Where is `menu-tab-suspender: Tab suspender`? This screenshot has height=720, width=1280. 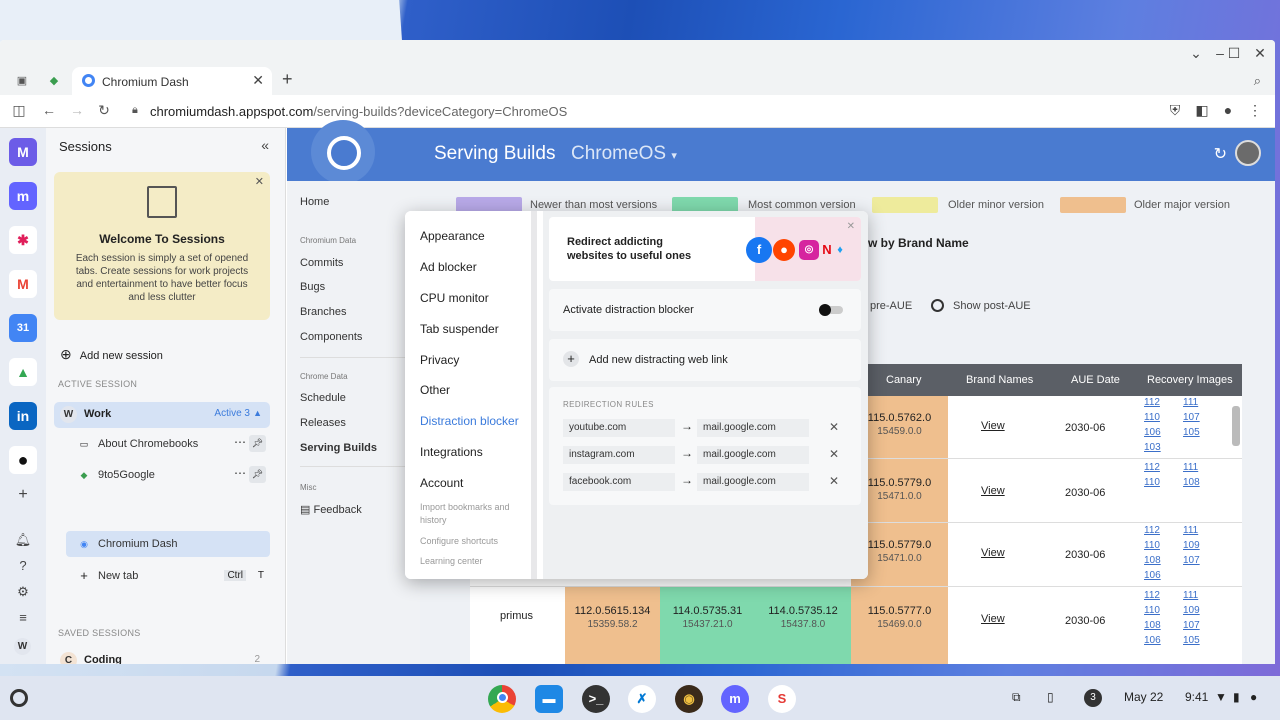
menu-tab-suspender: Tab suspender is located at coordinates (459, 329).